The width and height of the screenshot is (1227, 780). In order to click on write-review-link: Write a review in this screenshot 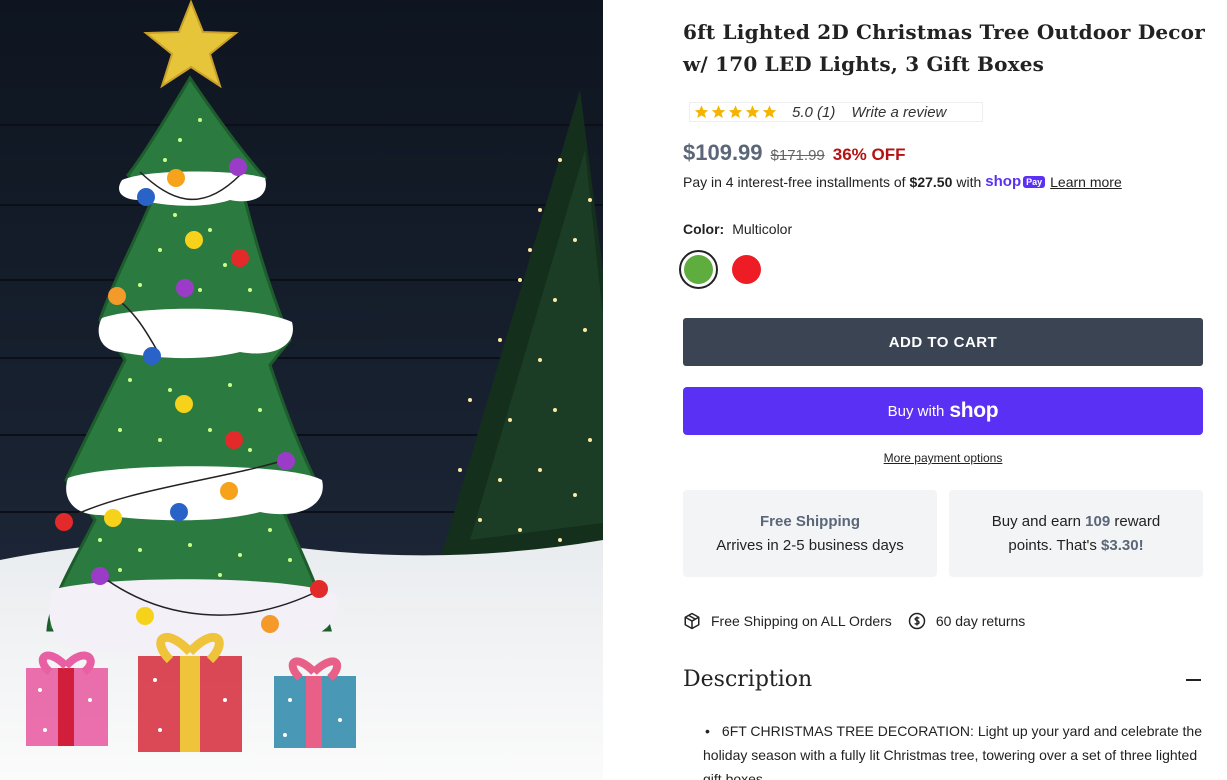, I will do `click(898, 112)`.